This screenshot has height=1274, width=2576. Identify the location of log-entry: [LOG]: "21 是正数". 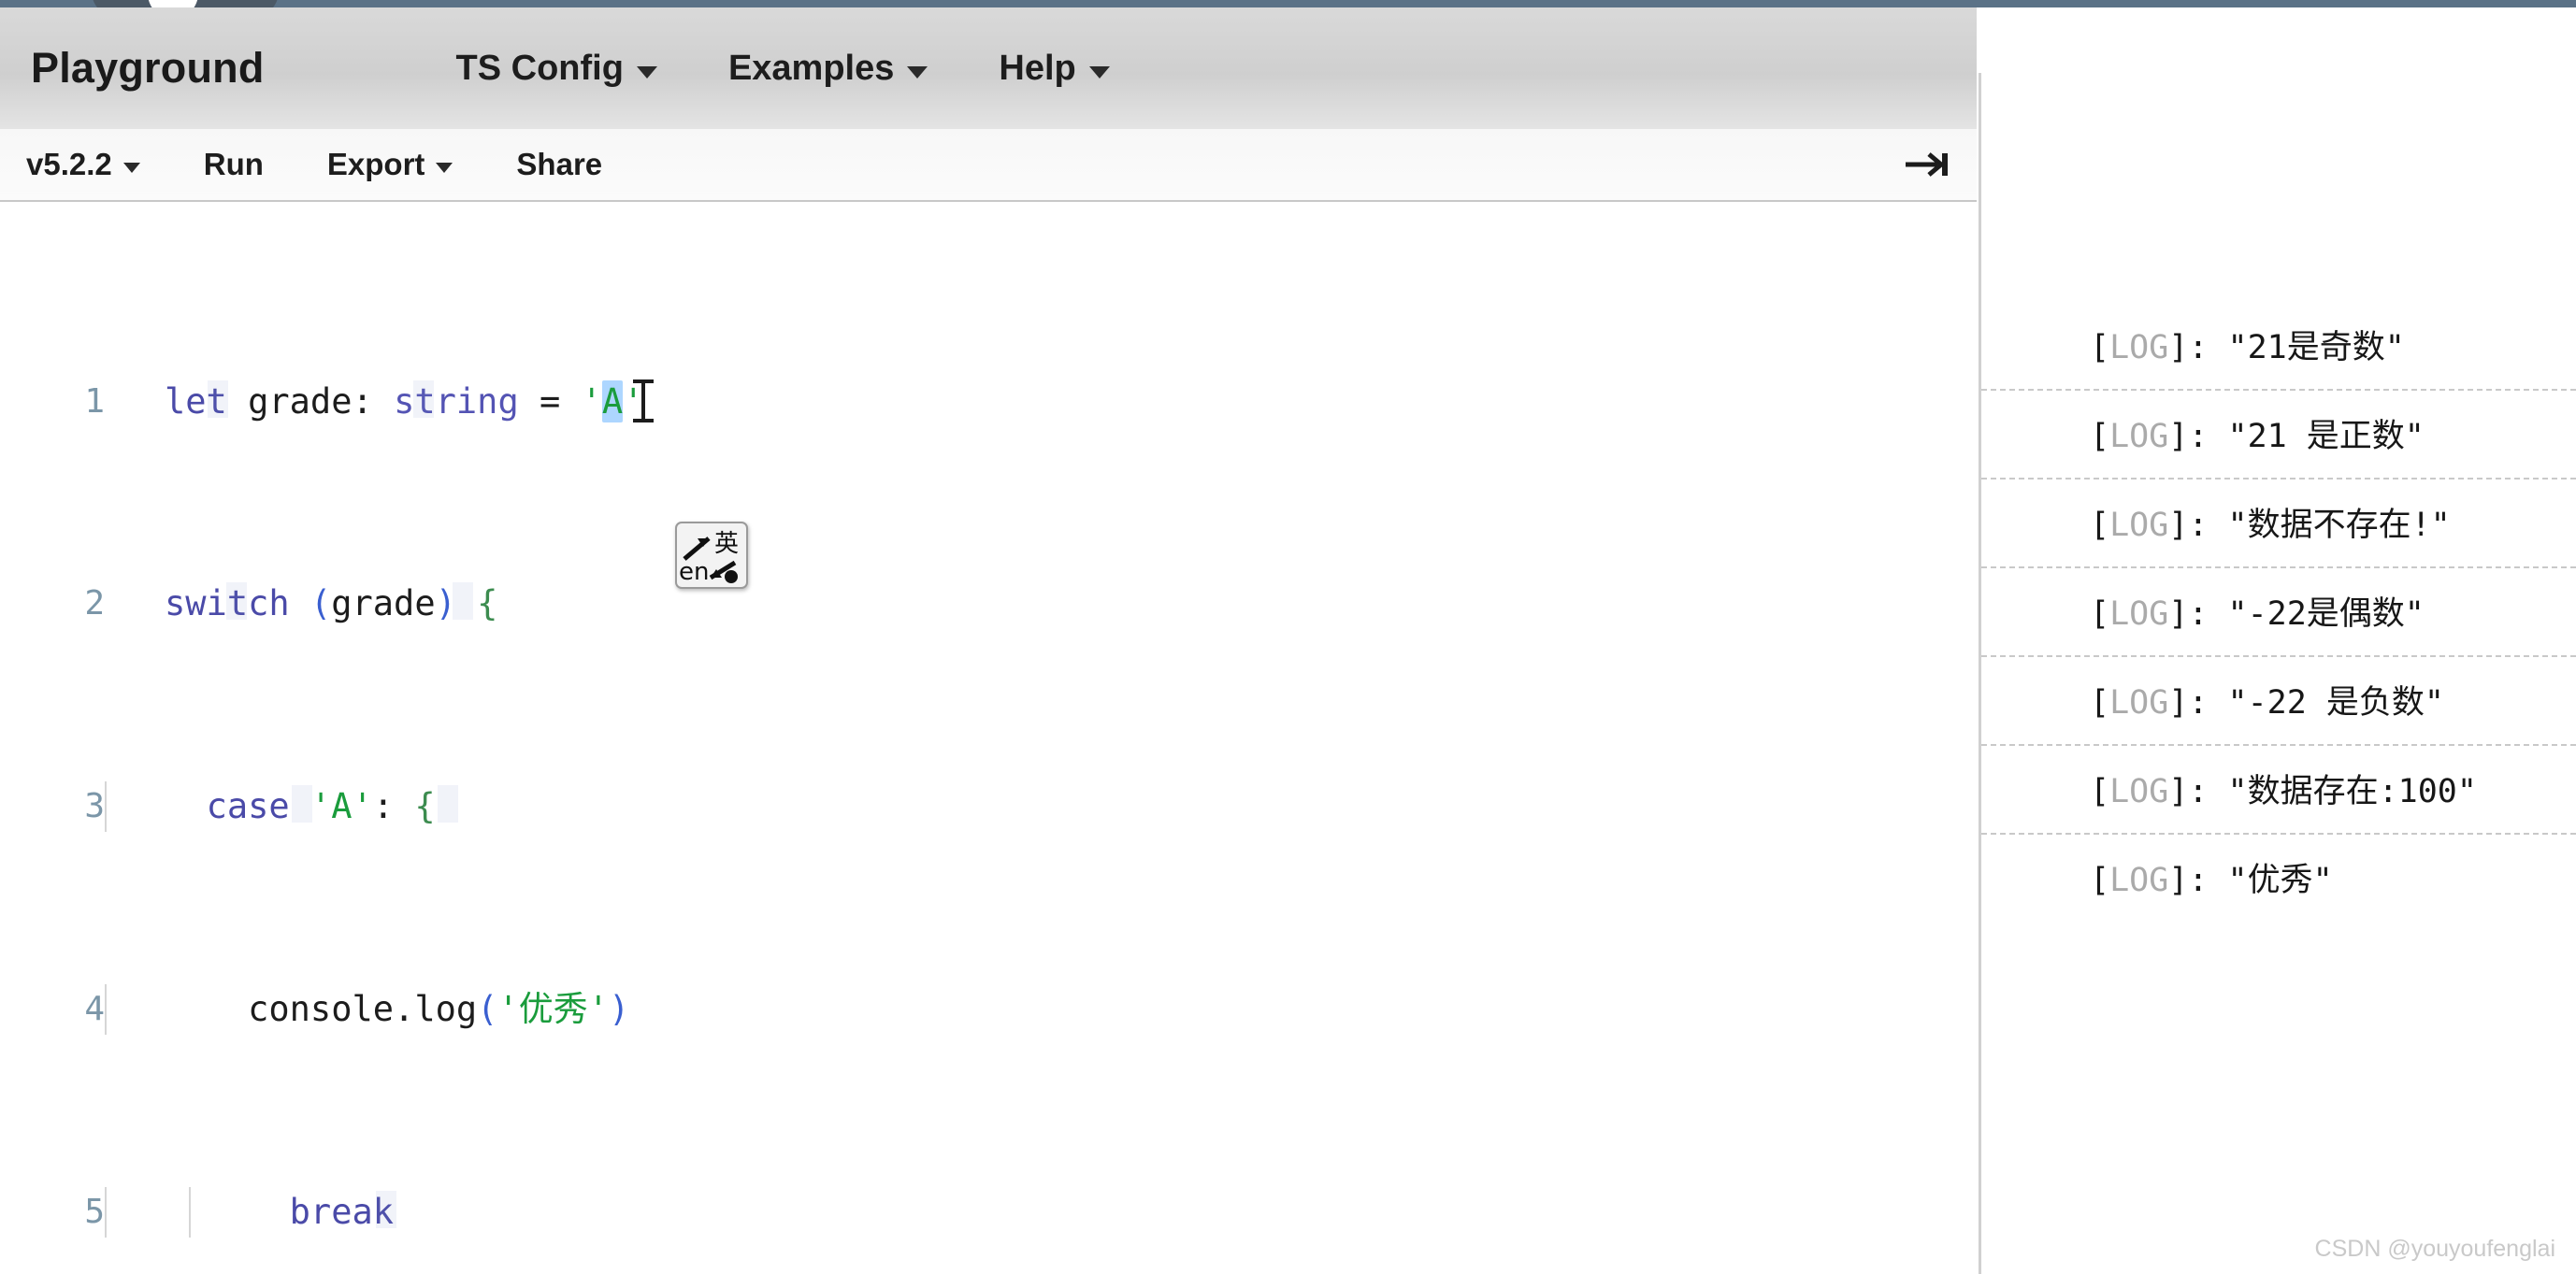
(2278, 435).